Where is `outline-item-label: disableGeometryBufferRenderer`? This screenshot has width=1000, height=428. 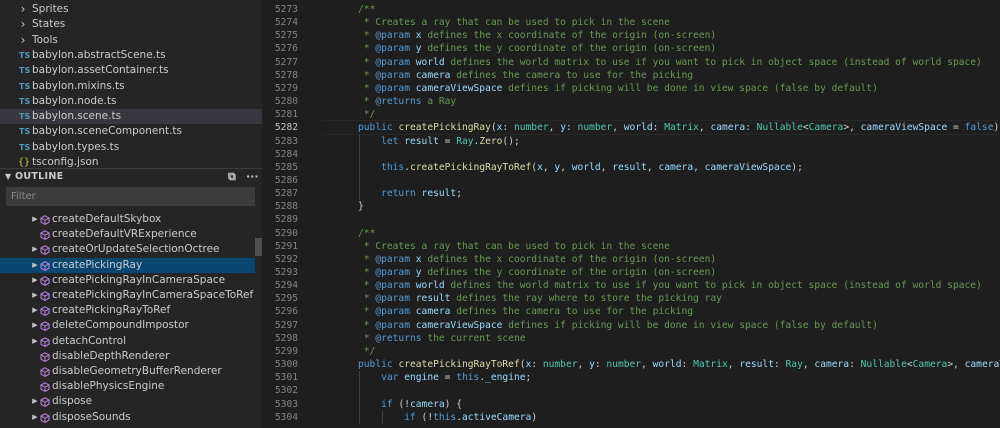
outline-item-label: disableGeometryBufferRenderer is located at coordinates (137, 371).